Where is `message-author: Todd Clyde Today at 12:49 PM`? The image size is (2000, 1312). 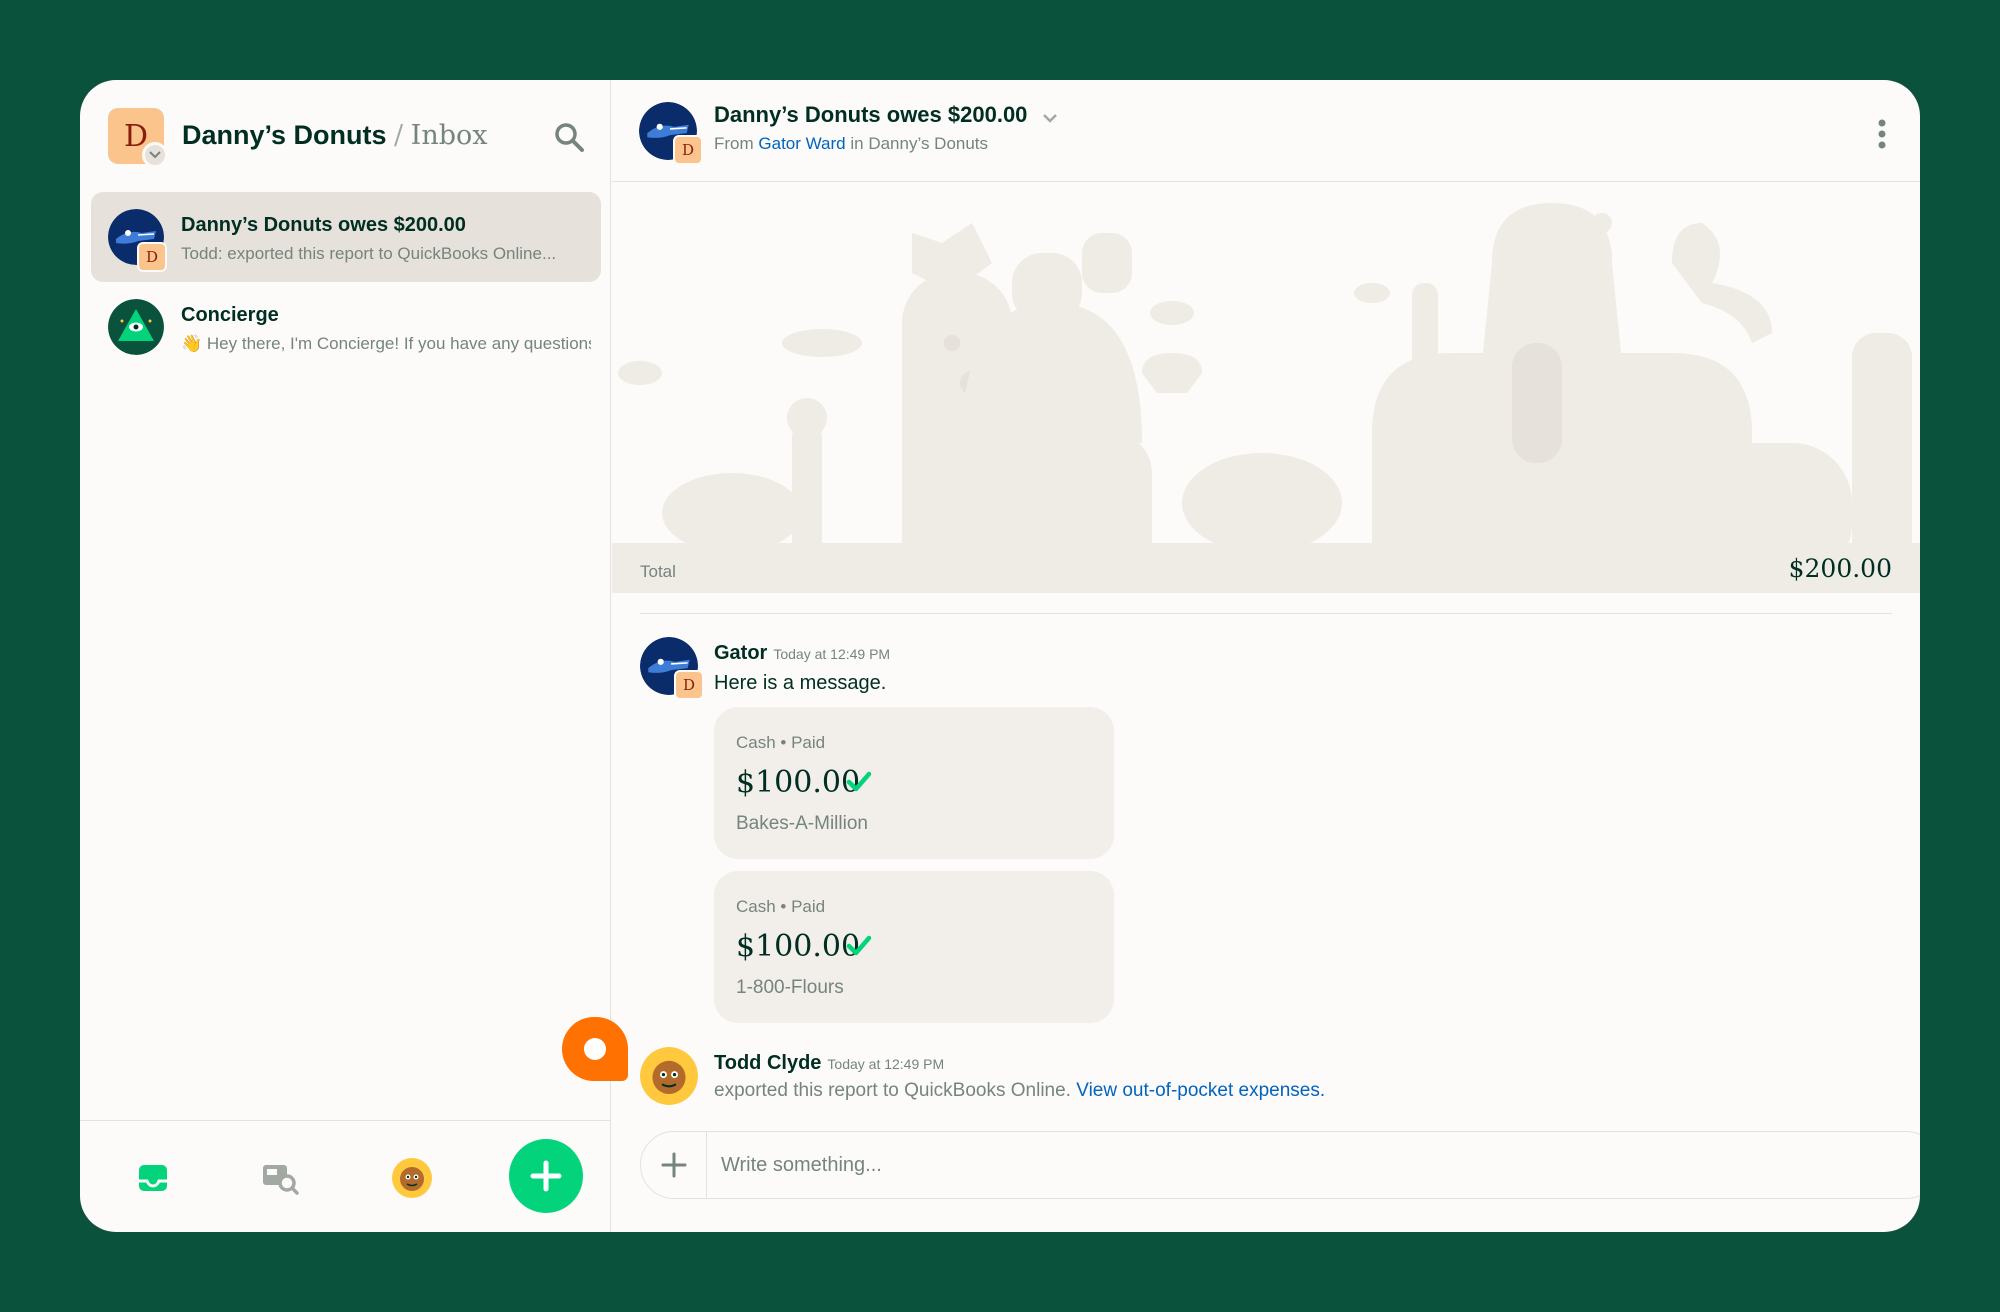
message-author: Todd Clyde Today at 12:49 PM is located at coordinates (829, 1063).